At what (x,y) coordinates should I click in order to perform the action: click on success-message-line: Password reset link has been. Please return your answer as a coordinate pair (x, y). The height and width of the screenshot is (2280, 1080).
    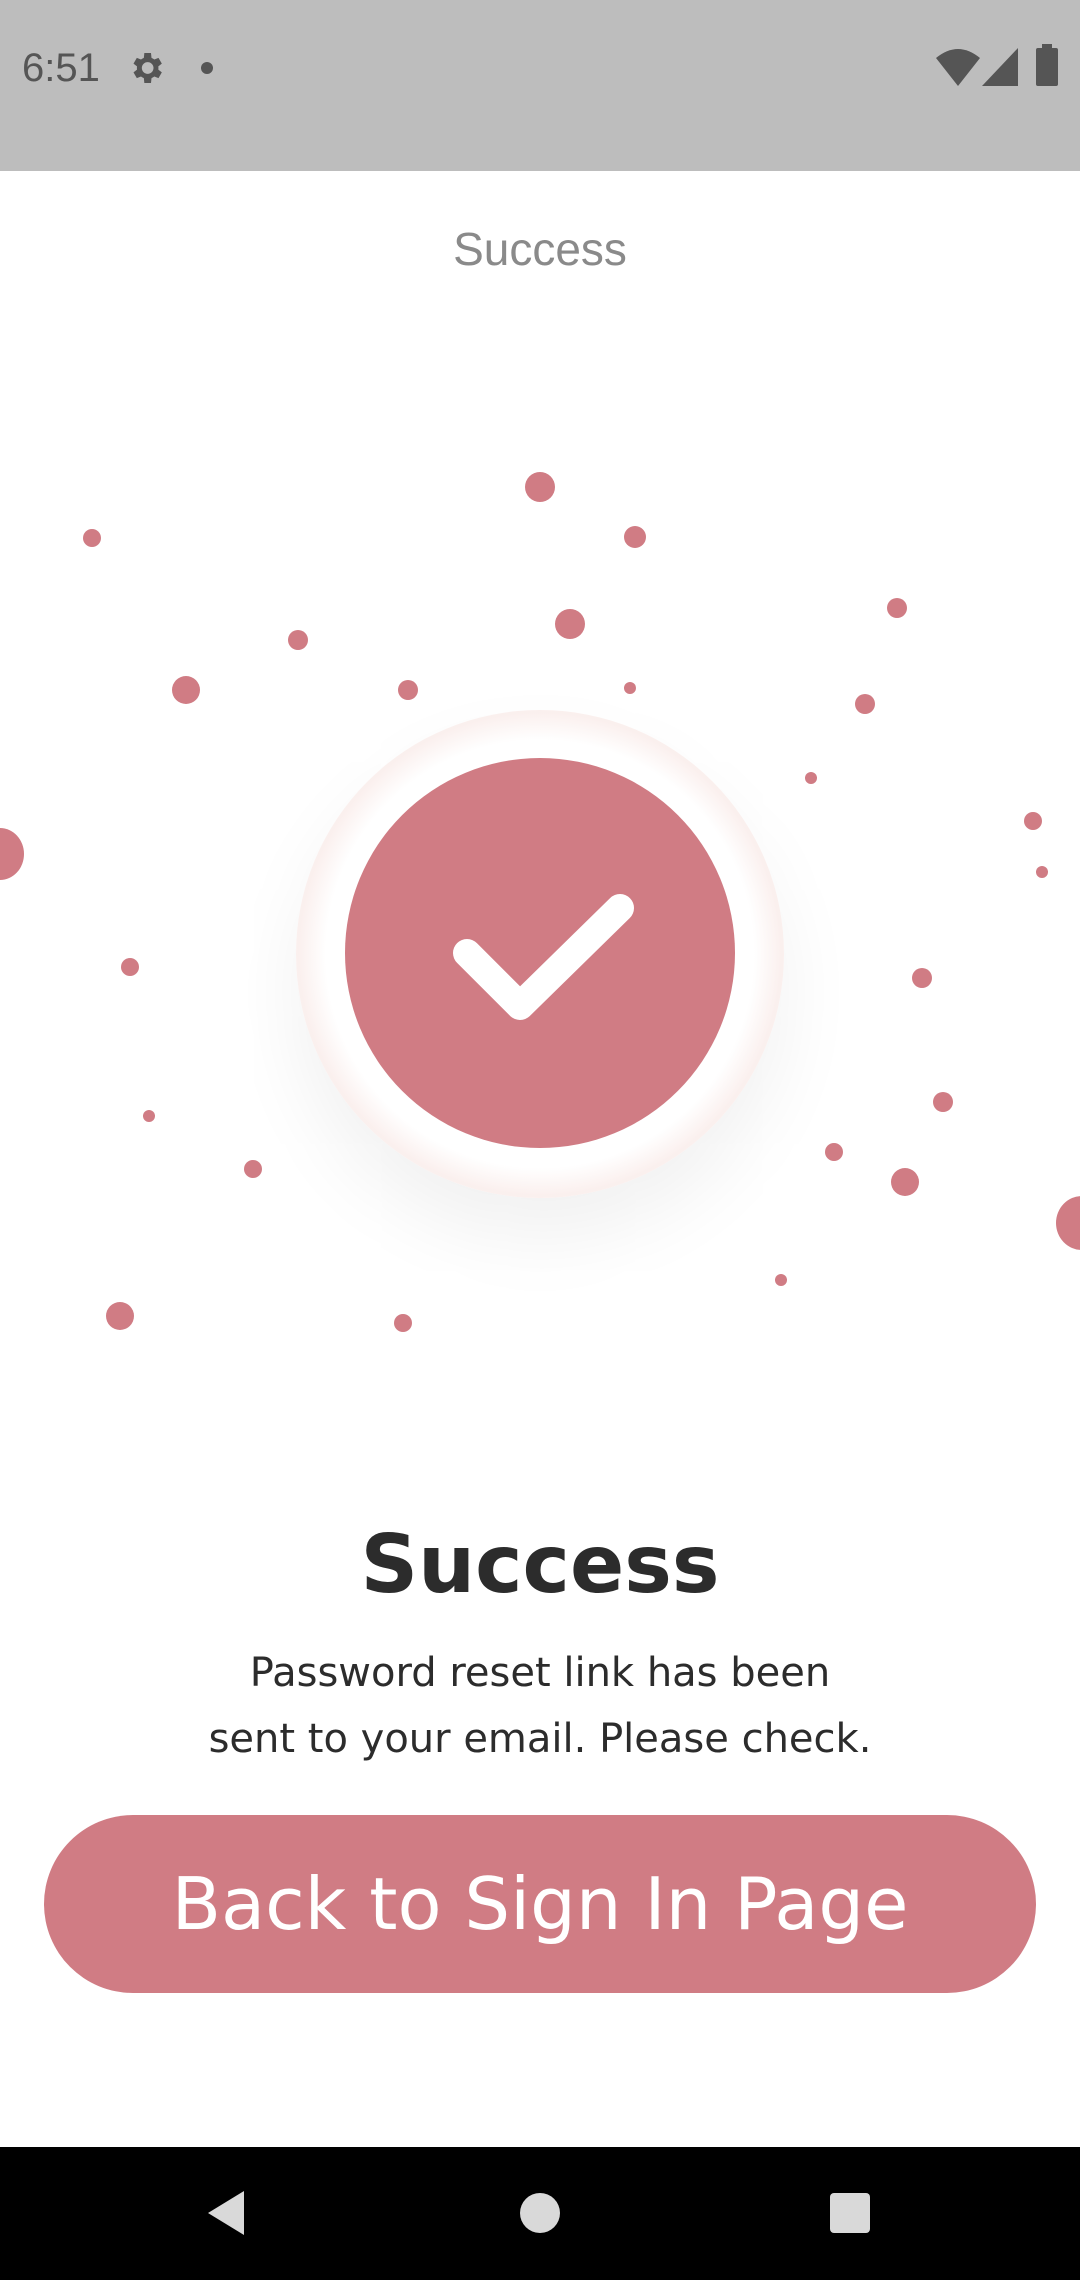
    Looking at the image, I should click on (540, 1673).